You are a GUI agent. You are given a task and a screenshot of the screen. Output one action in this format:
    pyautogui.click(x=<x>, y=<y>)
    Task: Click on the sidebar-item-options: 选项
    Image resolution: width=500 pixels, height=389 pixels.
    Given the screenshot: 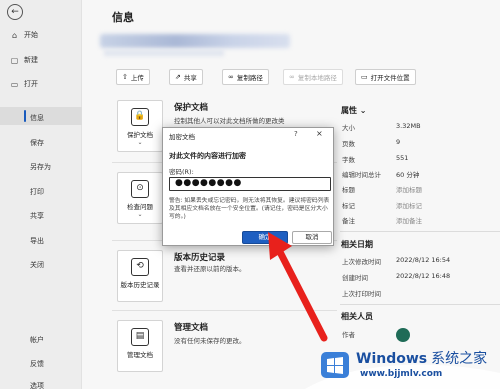 What is the action you would take?
    pyautogui.click(x=37, y=385)
    